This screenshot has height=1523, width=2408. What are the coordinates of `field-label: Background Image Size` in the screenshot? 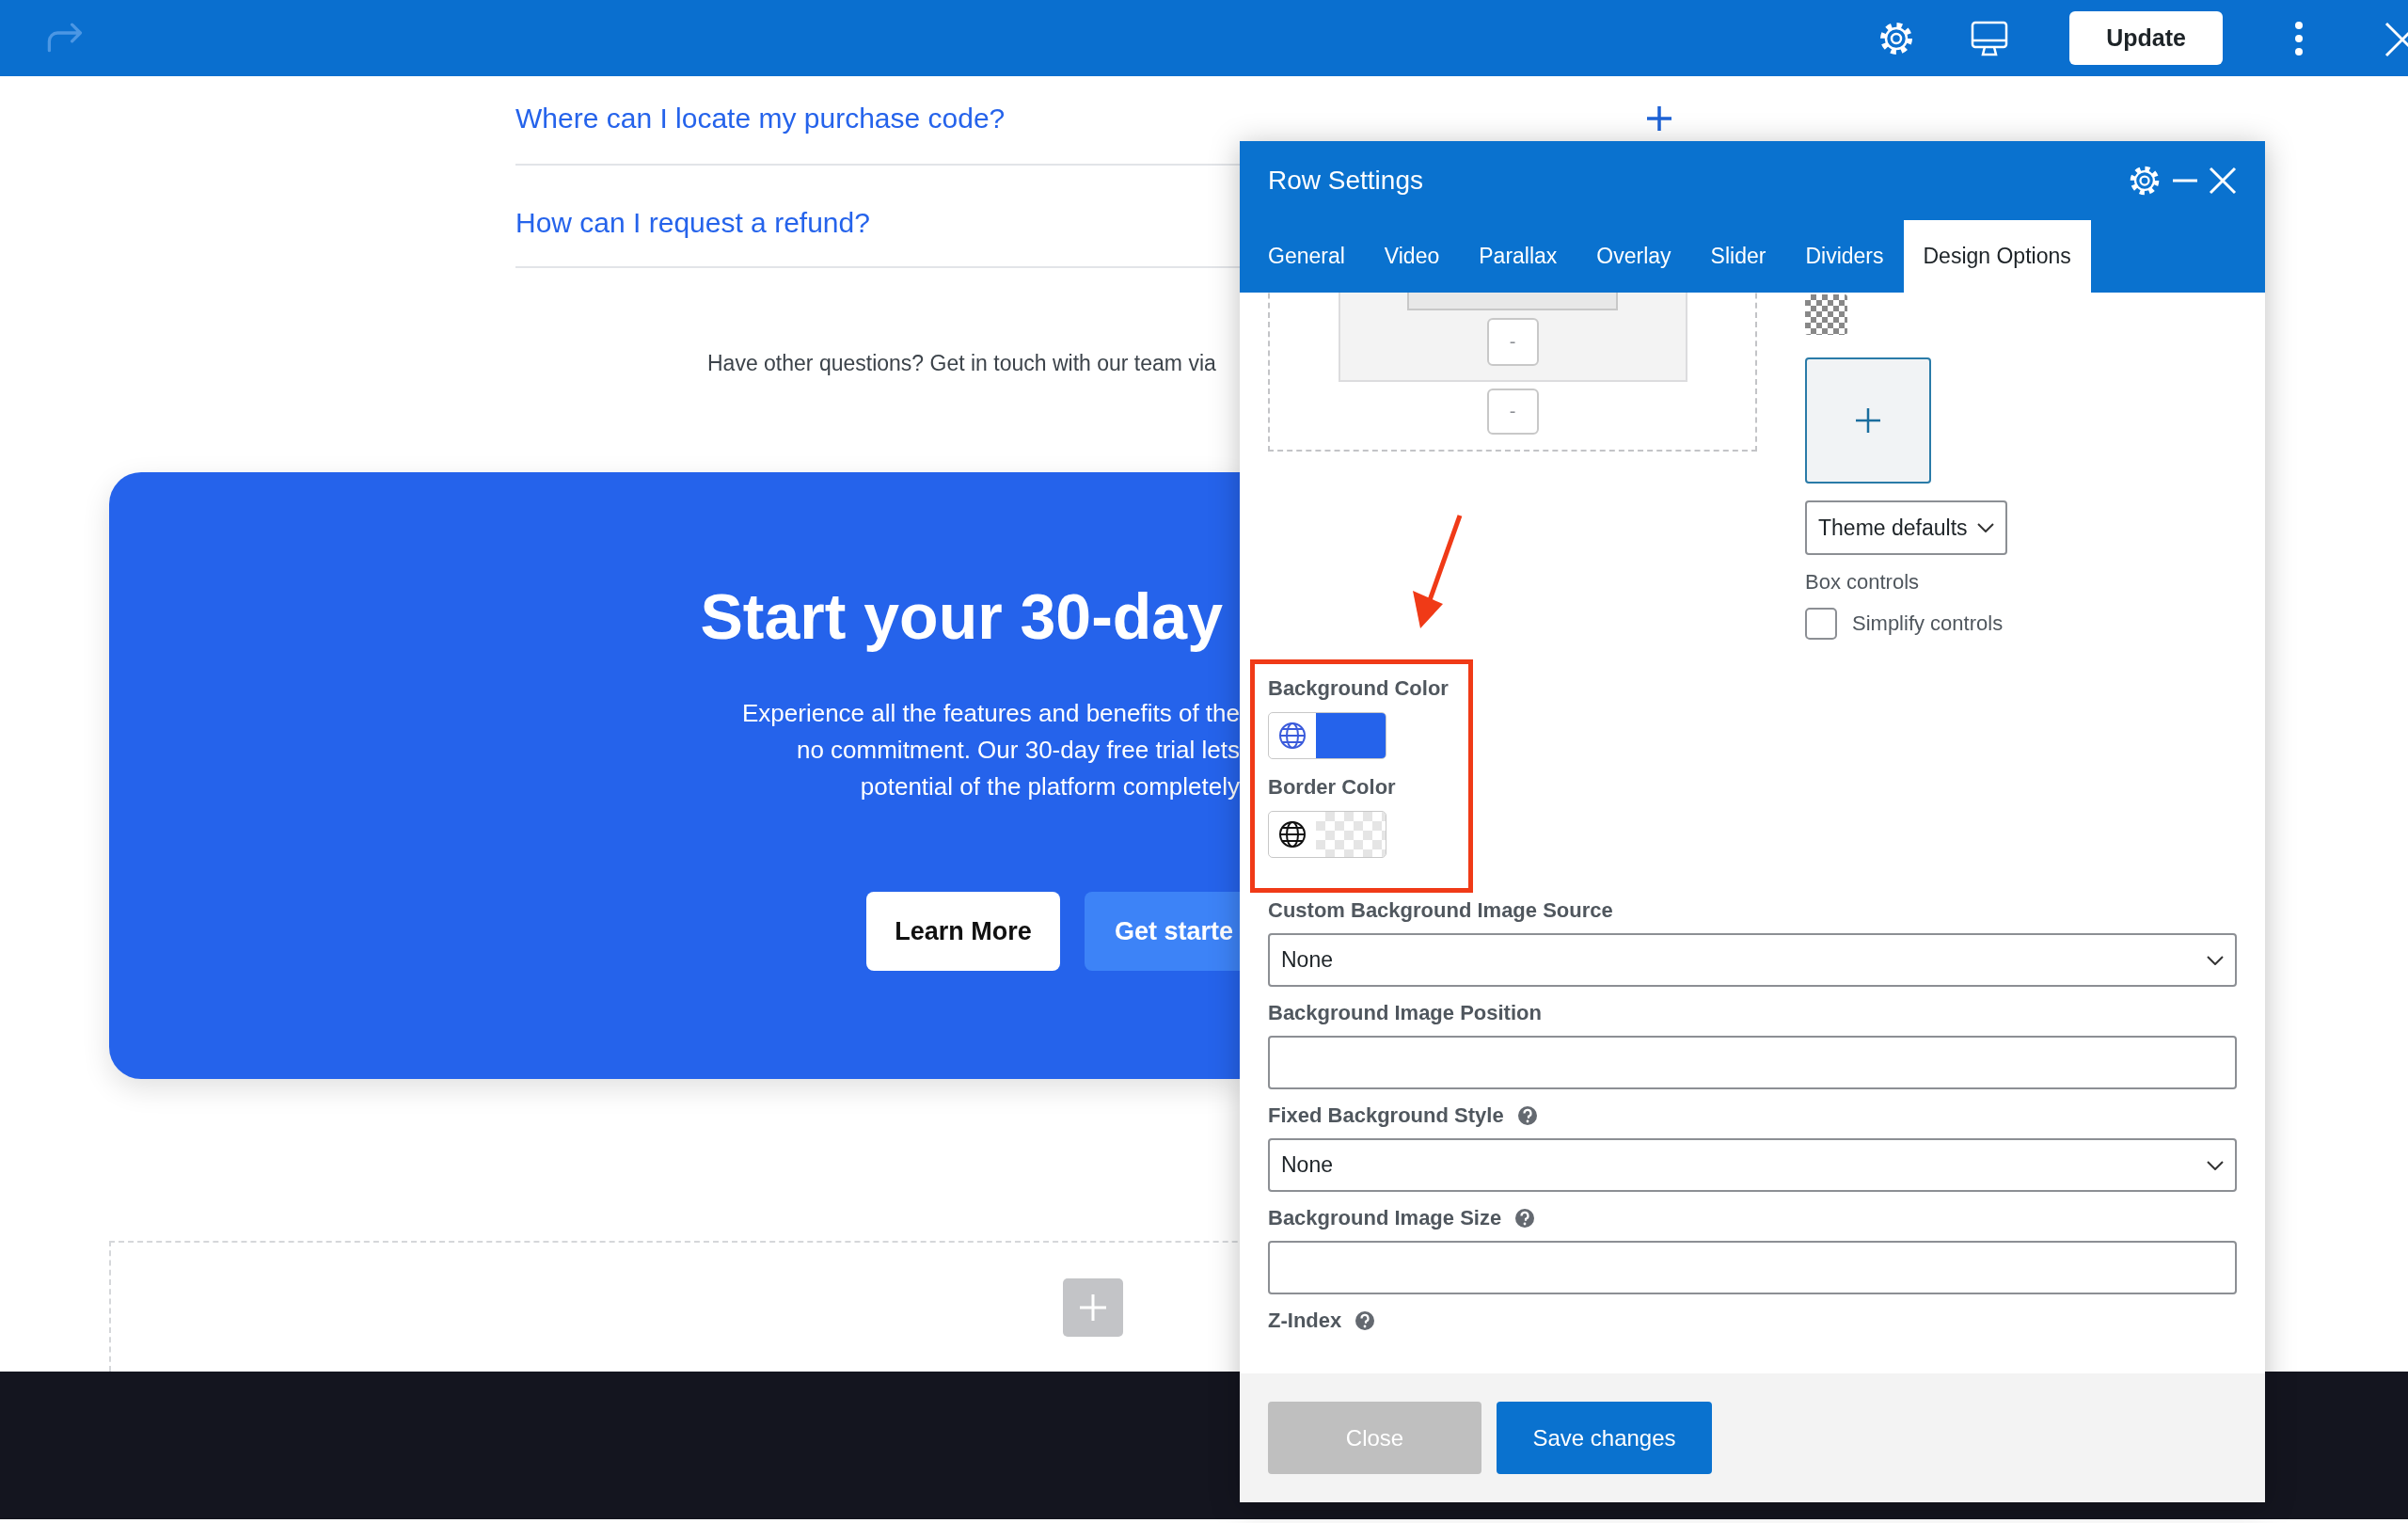 It's located at (1385, 1218).